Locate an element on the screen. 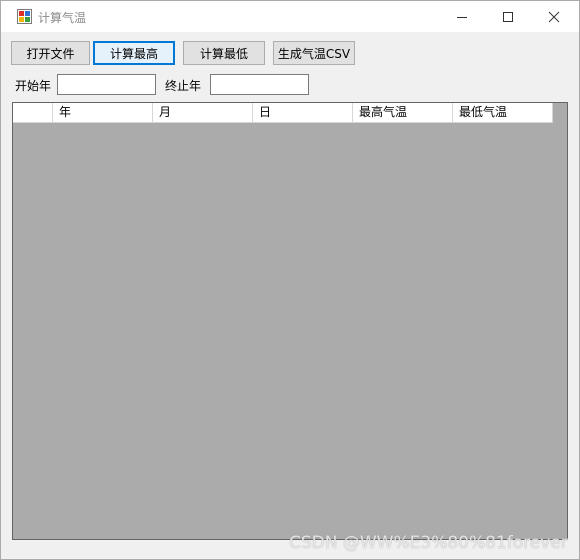 The width and height of the screenshot is (580, 560). maximize-button is located at coordinates (508, 16).